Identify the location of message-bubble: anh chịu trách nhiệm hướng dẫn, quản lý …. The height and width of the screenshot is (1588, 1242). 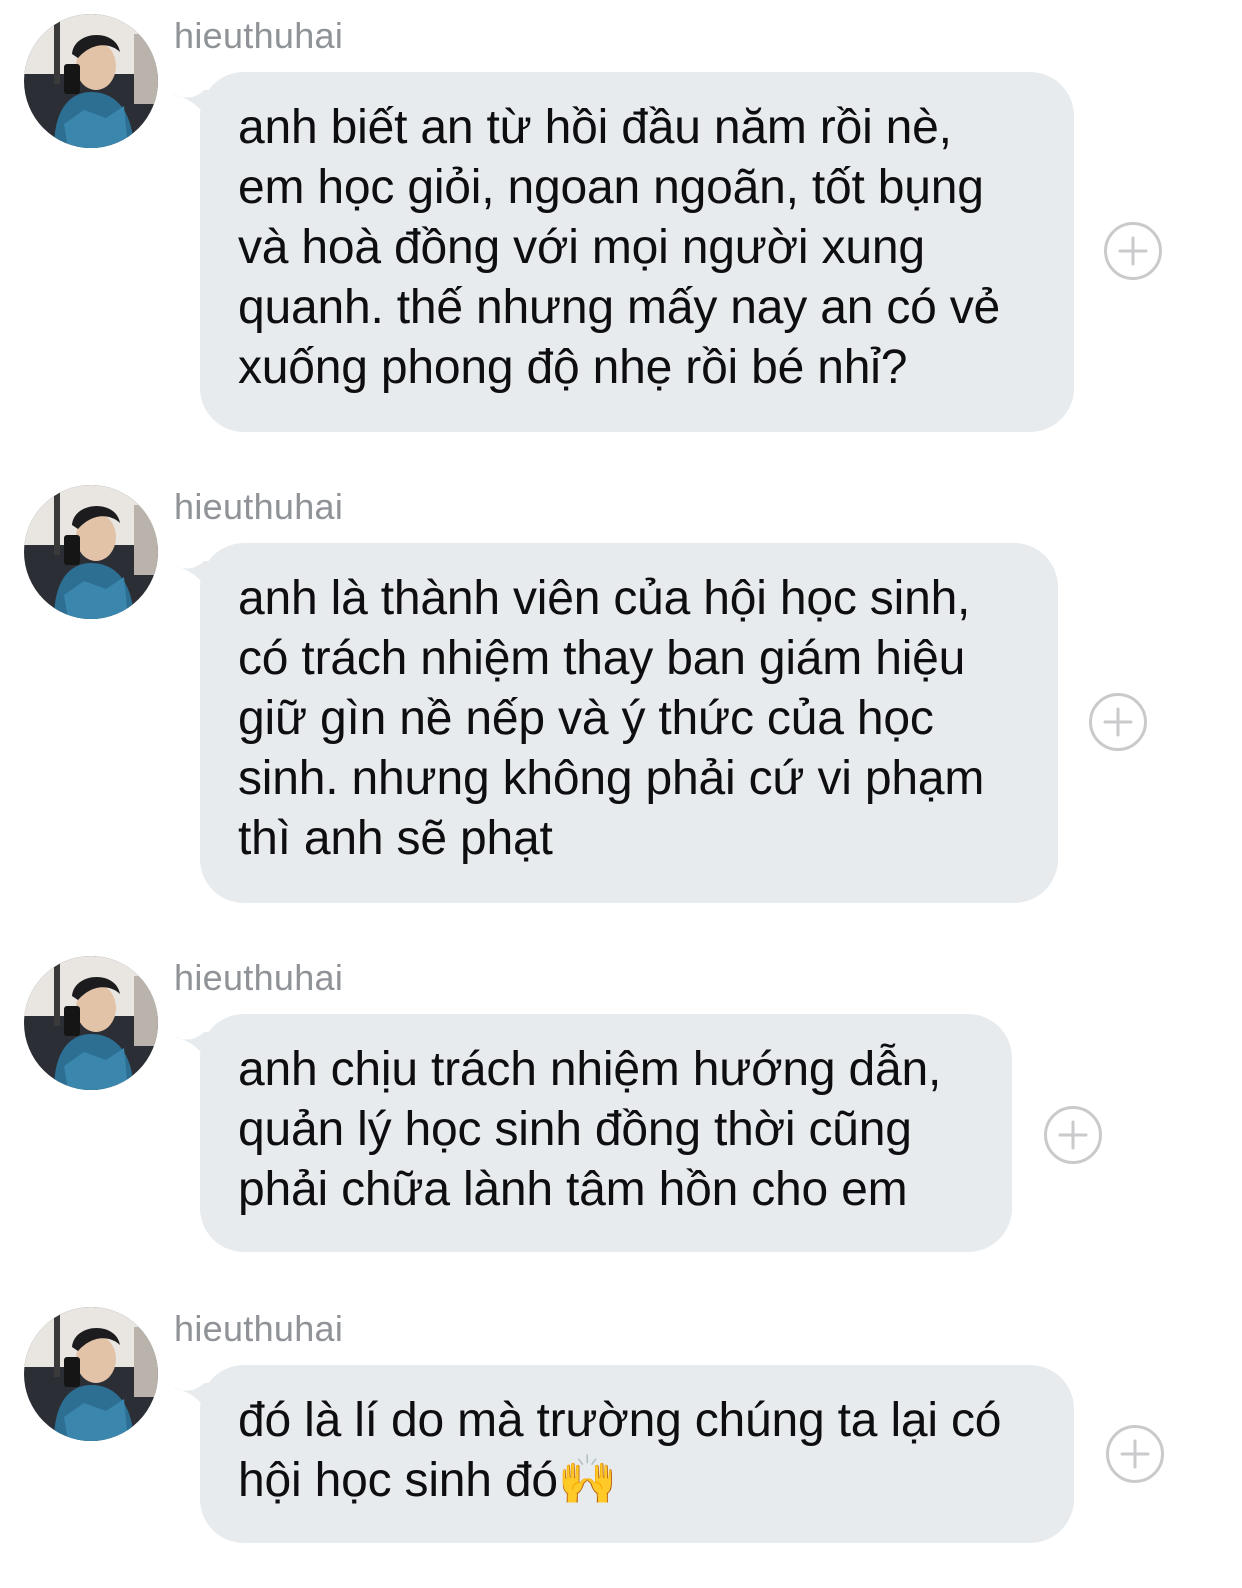
(606, 1133).